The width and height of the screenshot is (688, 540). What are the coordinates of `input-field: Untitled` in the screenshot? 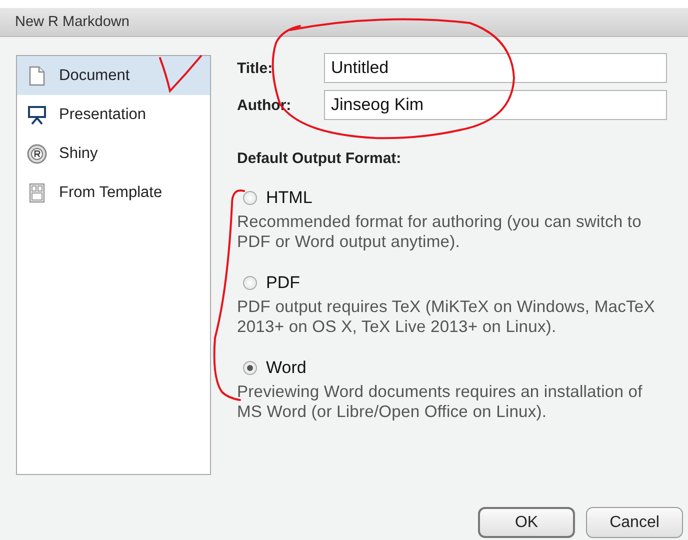 It's located at (495, 68).